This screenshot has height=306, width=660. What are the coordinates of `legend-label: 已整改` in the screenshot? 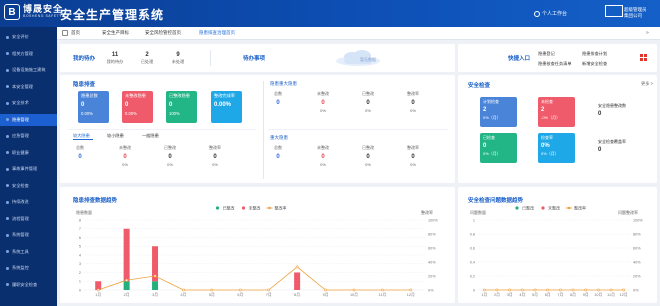 It's located at (528, 208).